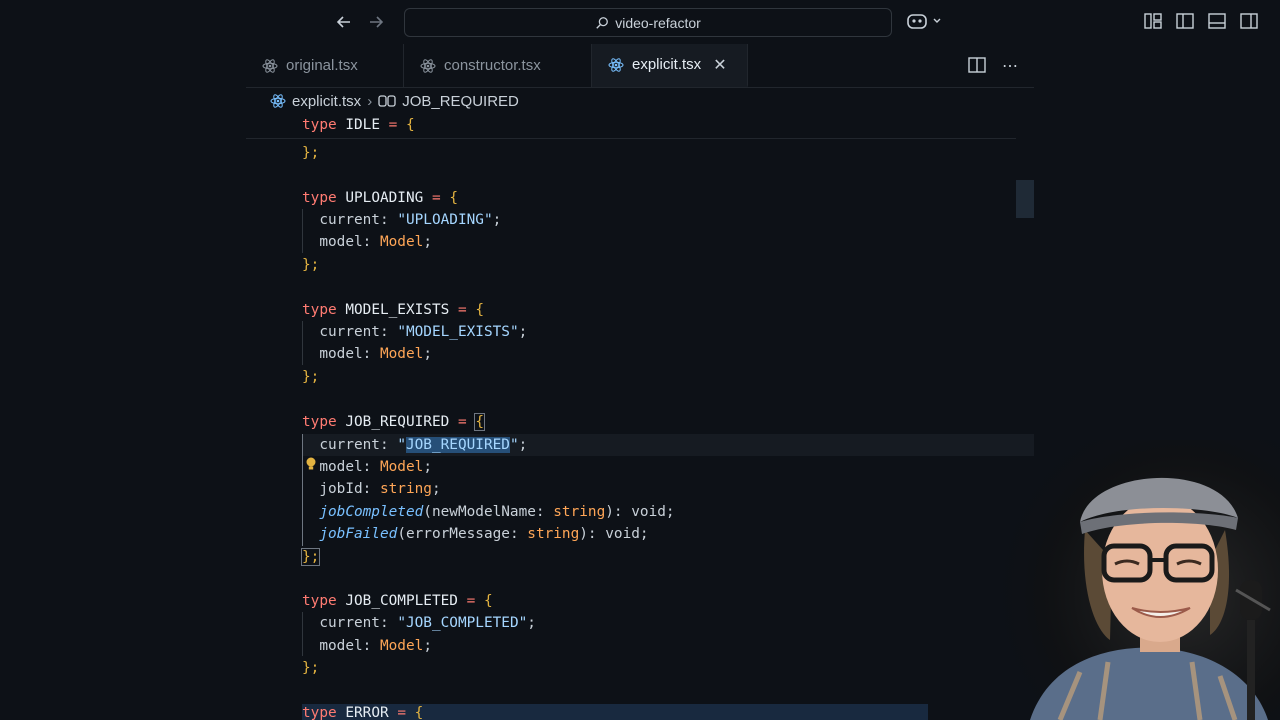  What do you see at coordinates (993, 66) in the screenshot?
I see `editor-actions: ⋯` at bounding box center [993, 66].